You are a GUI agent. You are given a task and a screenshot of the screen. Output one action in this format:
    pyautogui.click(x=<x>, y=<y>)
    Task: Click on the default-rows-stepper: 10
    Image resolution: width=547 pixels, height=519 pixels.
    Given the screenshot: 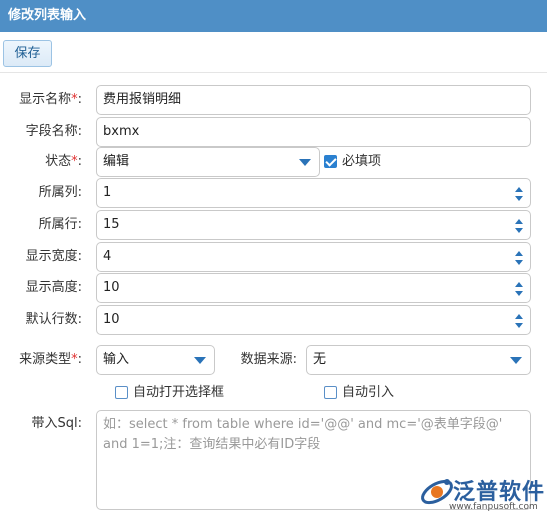 What is the action you would take?
    pyautogui.click(x=313, y=320)
    